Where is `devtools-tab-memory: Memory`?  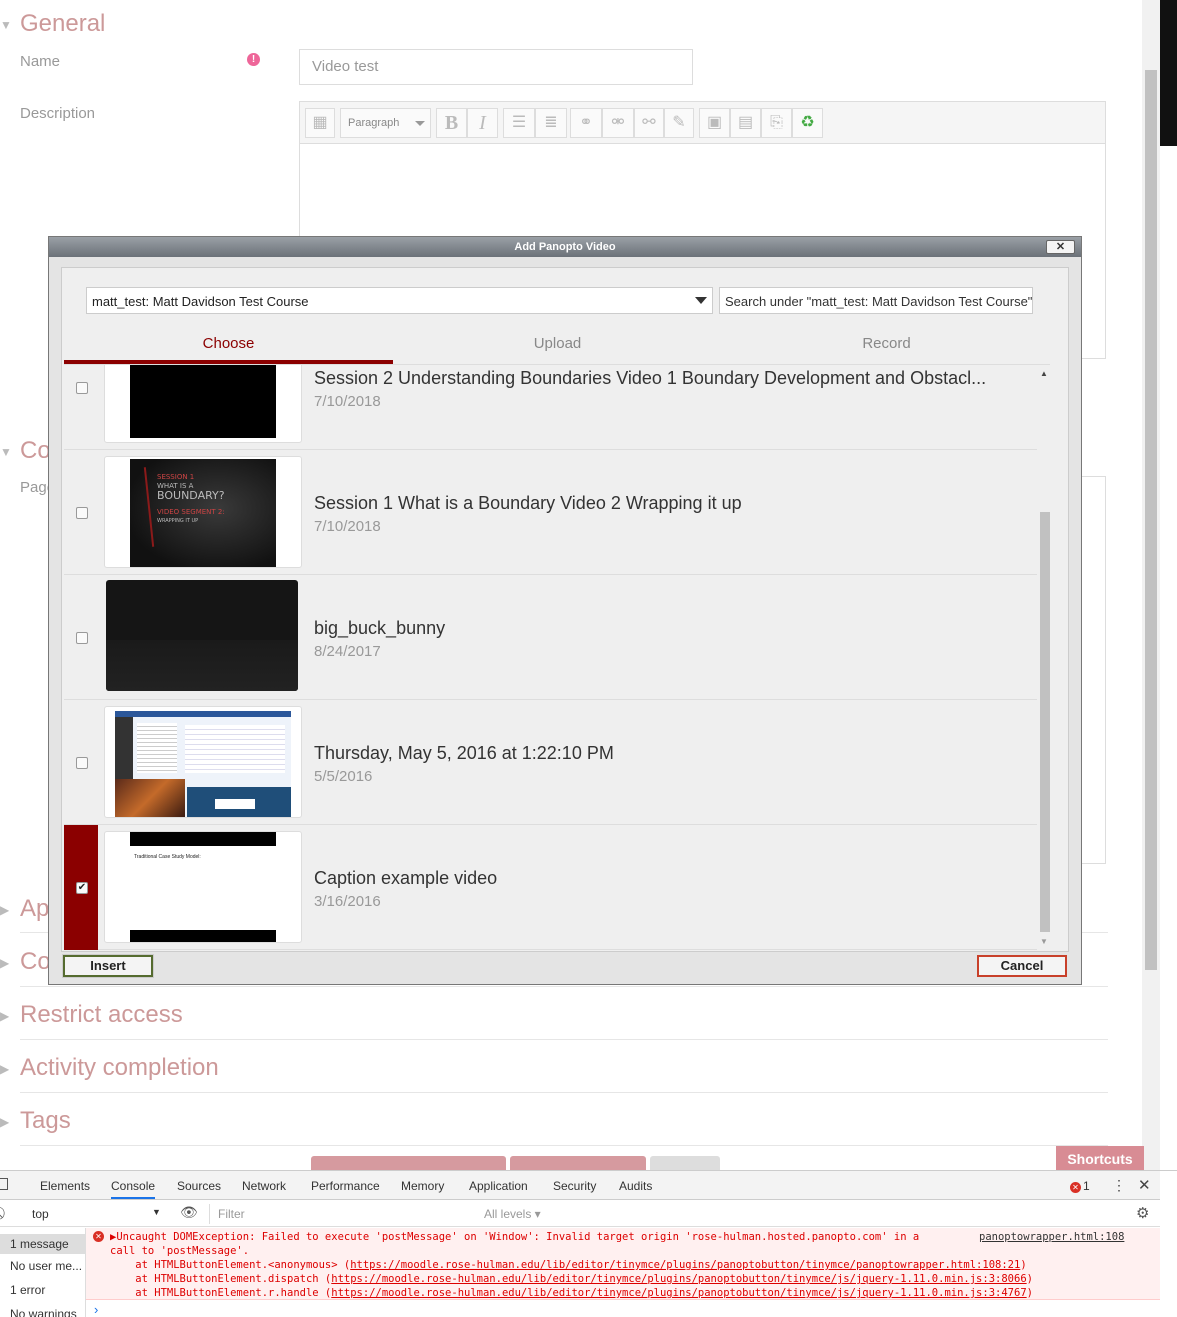
devtools-tab-memory: Memory is located at coordinates (422, 1186).